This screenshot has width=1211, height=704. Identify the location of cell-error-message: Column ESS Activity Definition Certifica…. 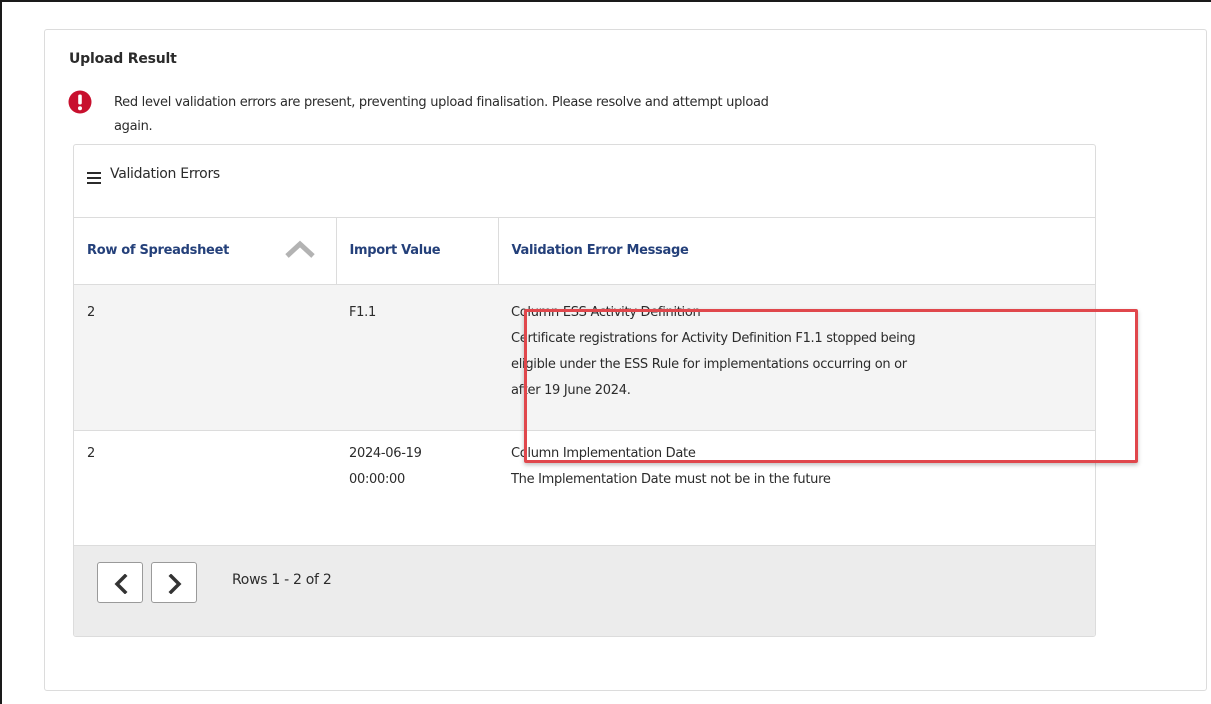
(796, 357).